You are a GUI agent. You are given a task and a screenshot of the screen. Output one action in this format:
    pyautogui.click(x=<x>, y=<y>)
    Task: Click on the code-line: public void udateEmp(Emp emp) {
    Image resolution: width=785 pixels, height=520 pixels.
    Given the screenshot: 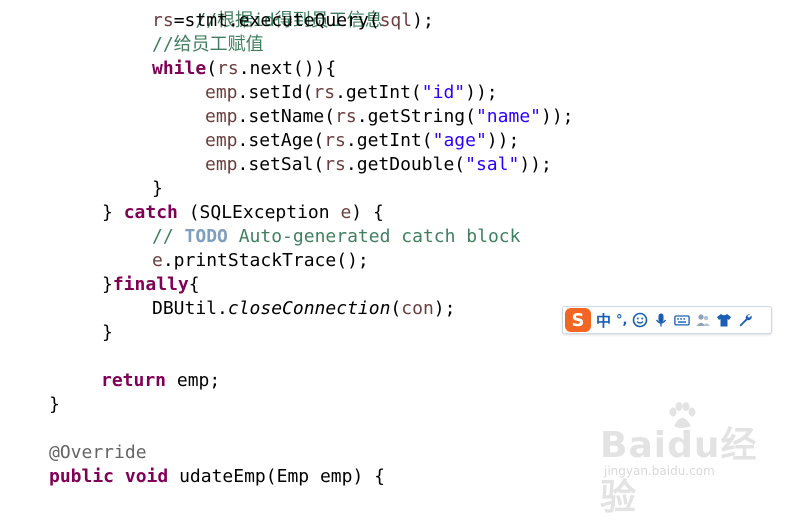 What is the action you would take?
    pyautogui.click(x=217, y=477)
    